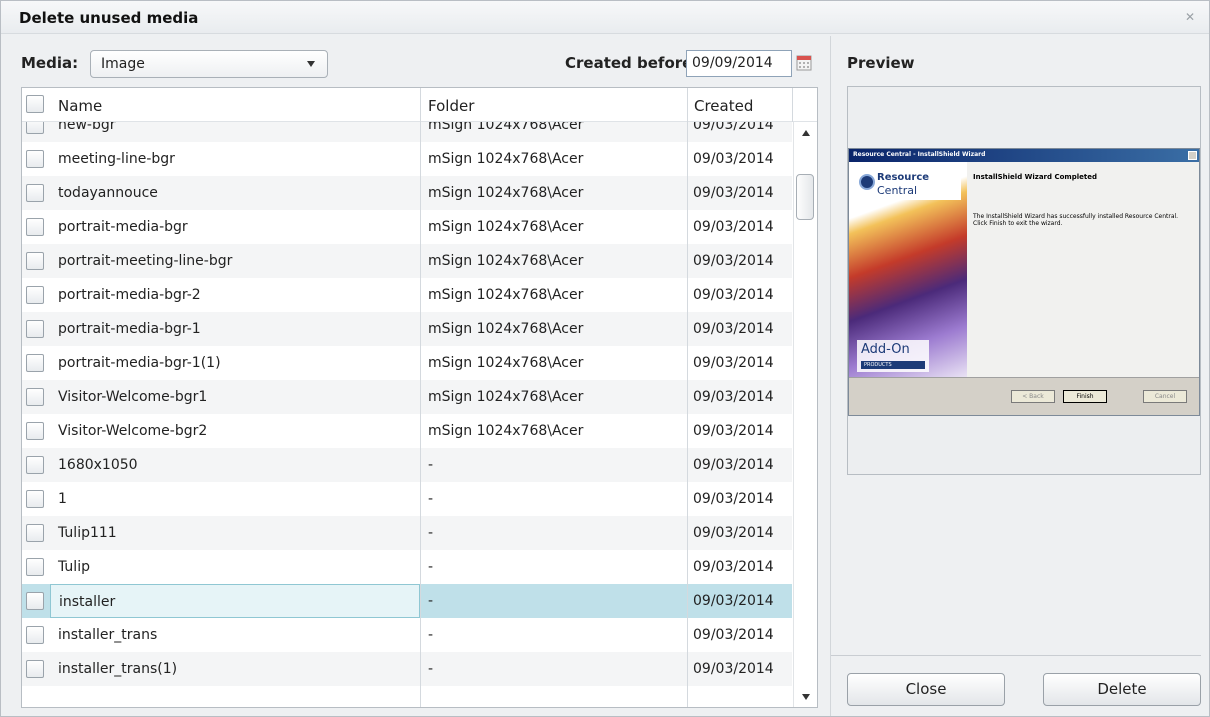  I want to click on table-row: 1680x1050 - 09/03/2014, so click(407, 465).